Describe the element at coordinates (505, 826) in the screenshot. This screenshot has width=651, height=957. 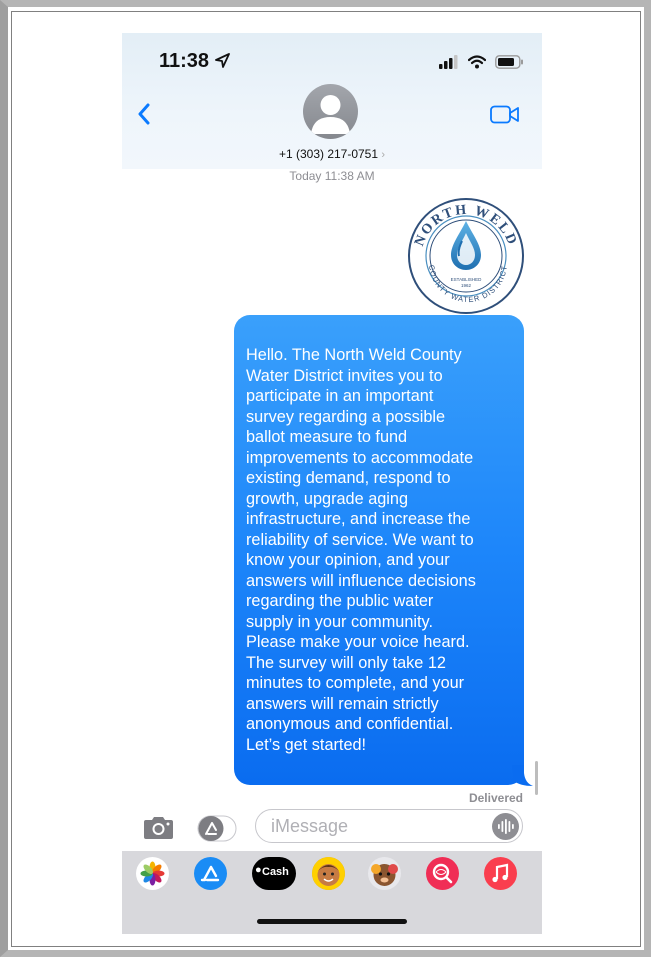
I see `waveform-icon` at that location.